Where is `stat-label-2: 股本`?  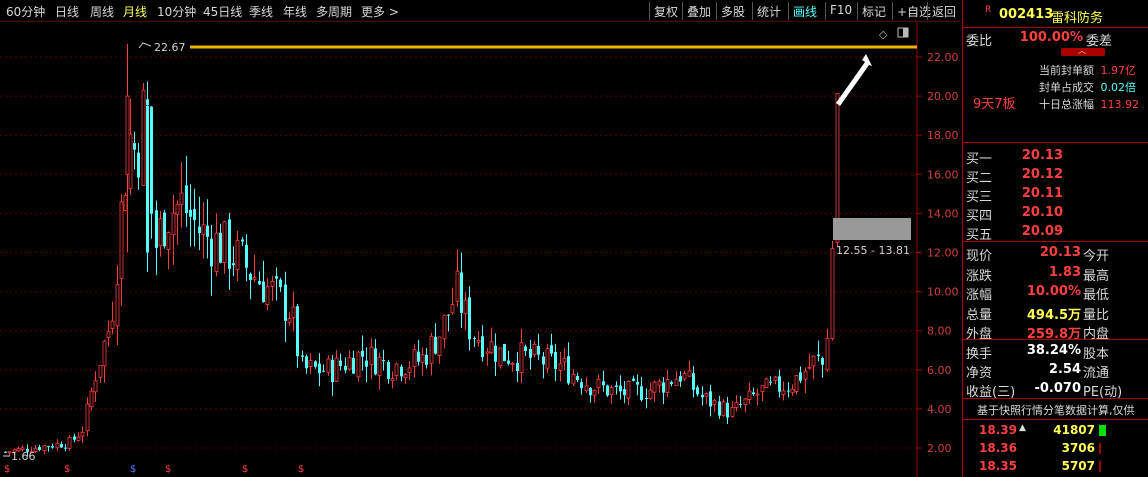 stat-label-2: 股本 is located at coordinates (1096, 354).